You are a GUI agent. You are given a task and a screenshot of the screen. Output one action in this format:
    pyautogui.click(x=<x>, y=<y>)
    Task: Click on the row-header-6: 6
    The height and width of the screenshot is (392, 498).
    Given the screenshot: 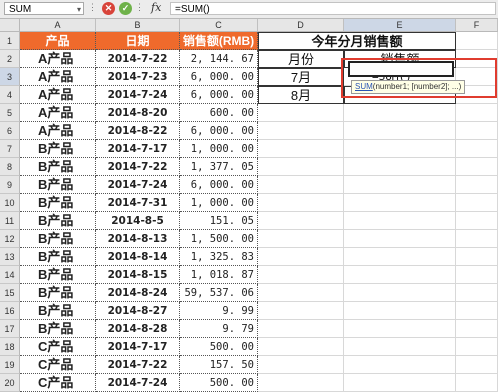 What is the action you would take?
    pyautogui.click(x=10, y=131)
    